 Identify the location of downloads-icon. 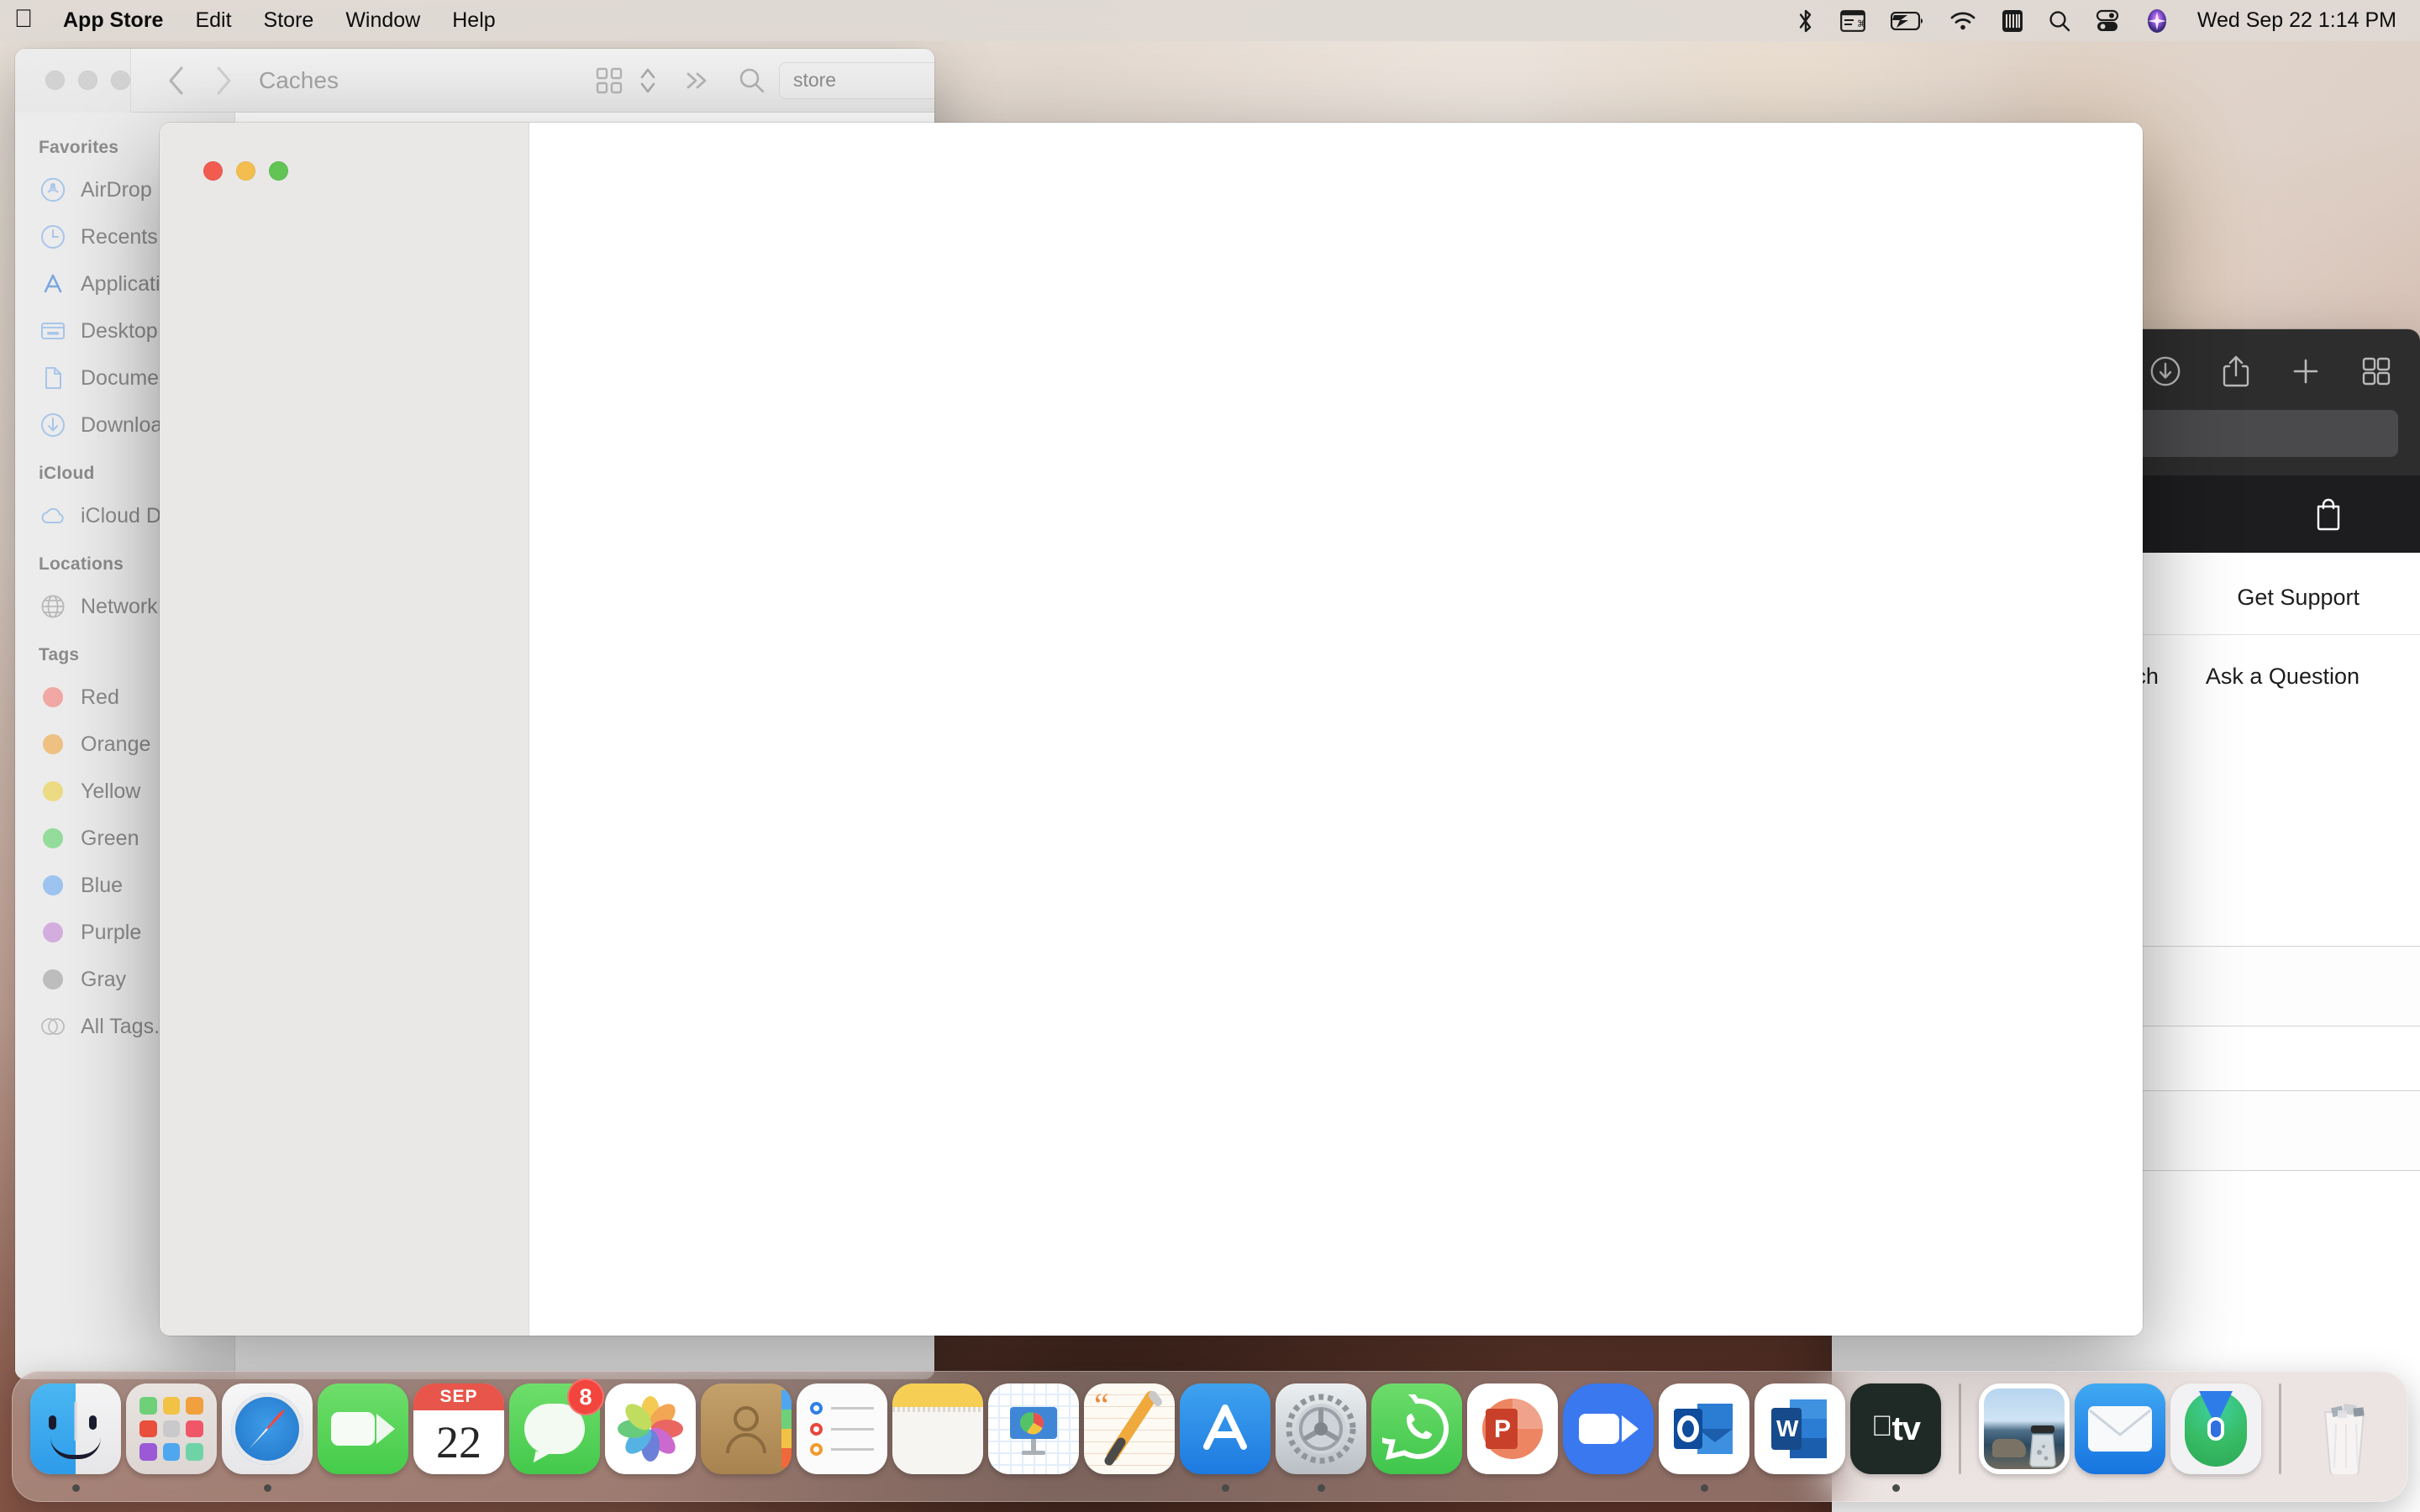
(53, 425).